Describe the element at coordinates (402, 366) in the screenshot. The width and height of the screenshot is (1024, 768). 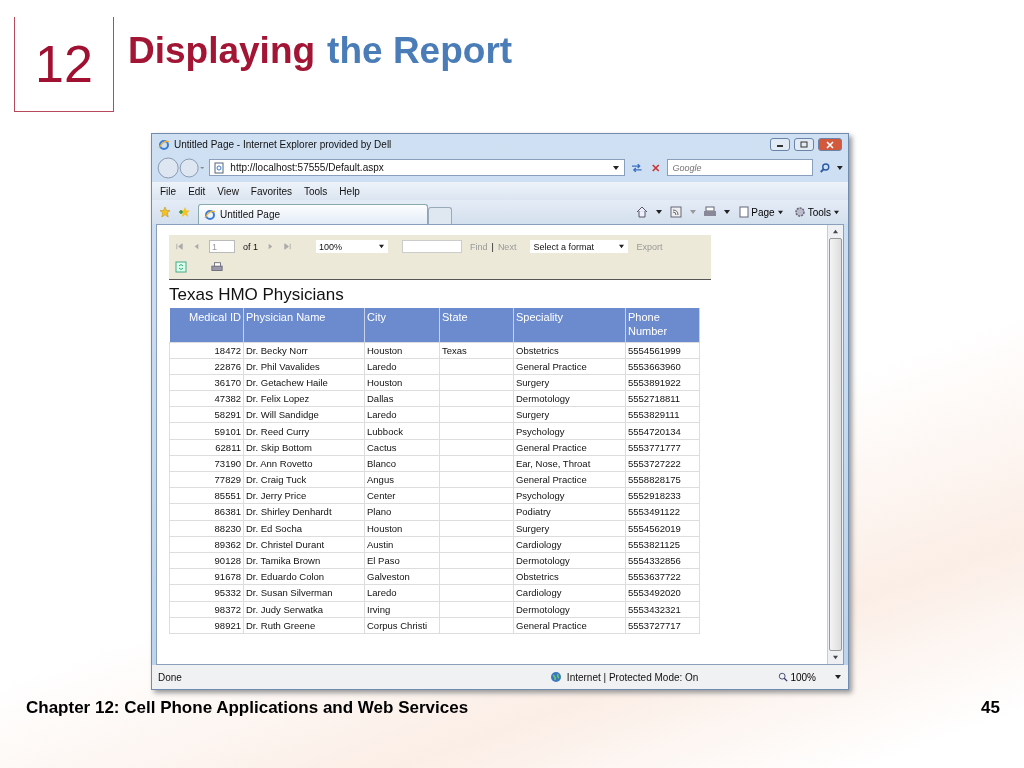
I see `table-cell: Laredo` at that location.